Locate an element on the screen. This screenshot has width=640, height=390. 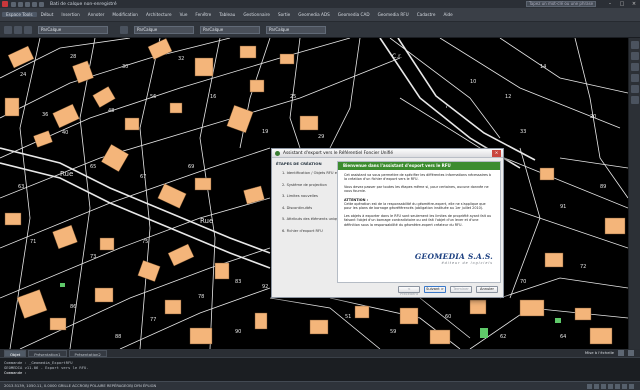
layer-freeze-icon is located at coordinates (28, 29).